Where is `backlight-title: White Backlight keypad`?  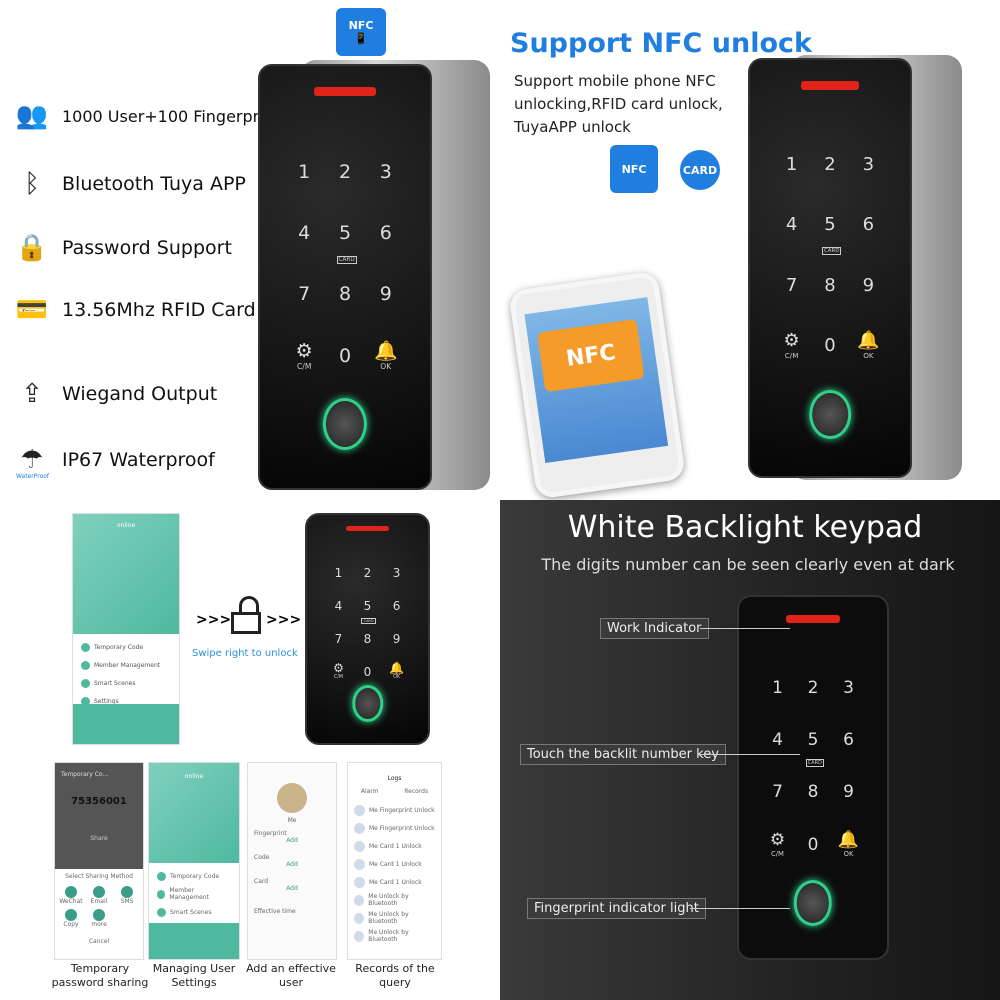 backlight-title: White Backlight keypad is located at coordinates (745, 527).